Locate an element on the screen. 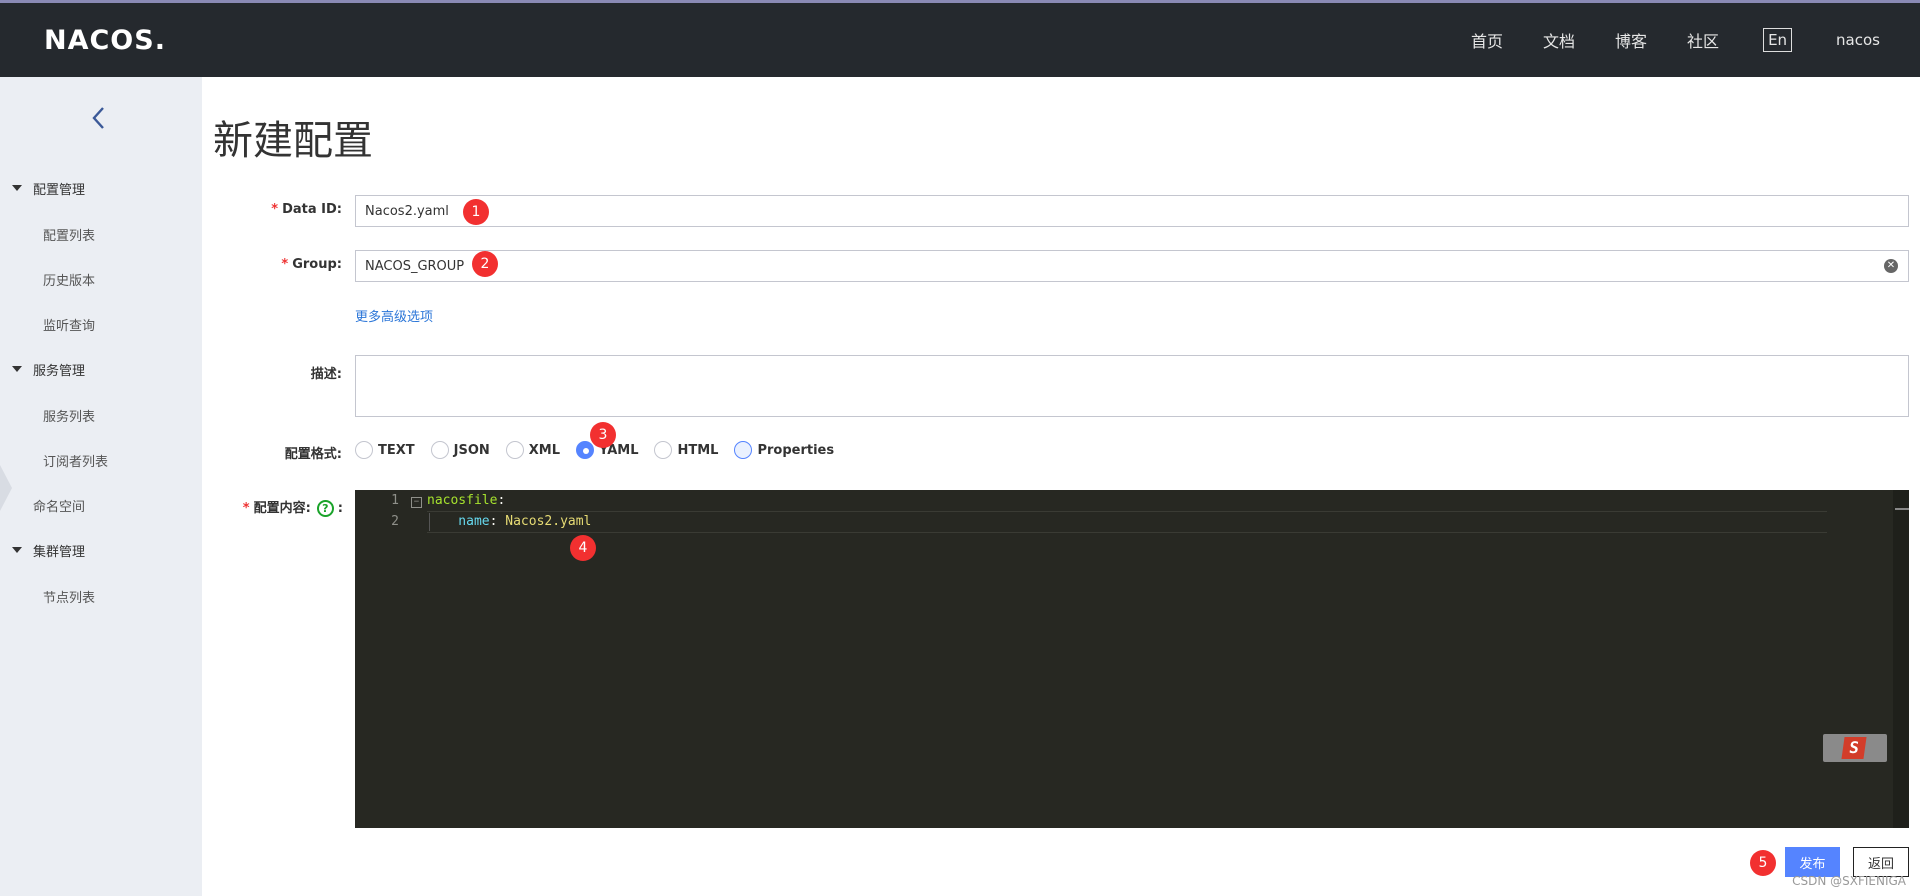 This screenshot has width=1920, height=896. fold-toggle-icon: − is located at coordinates (416, 502).